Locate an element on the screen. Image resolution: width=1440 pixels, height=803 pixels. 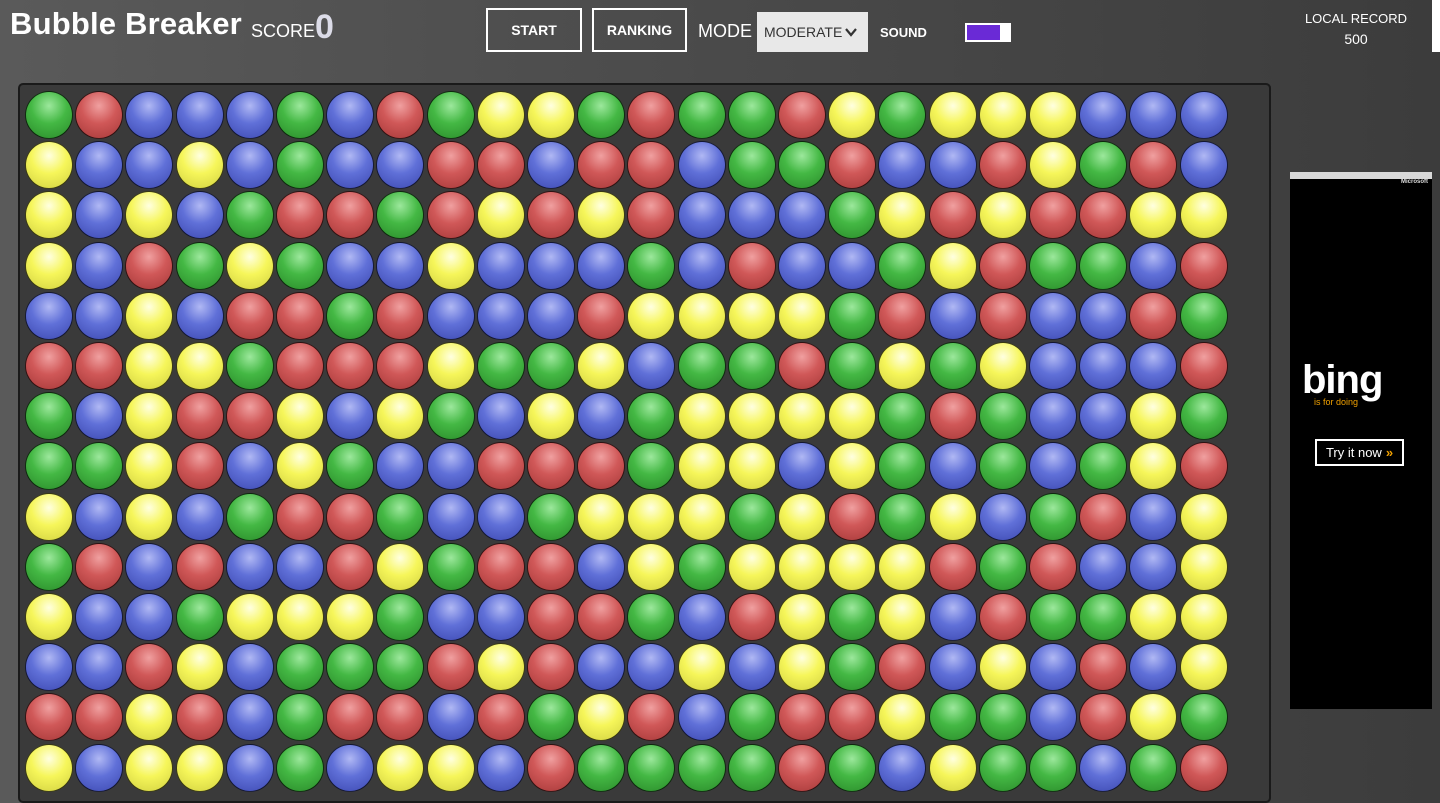
sound-toggle is located at coordinates (988, 32).